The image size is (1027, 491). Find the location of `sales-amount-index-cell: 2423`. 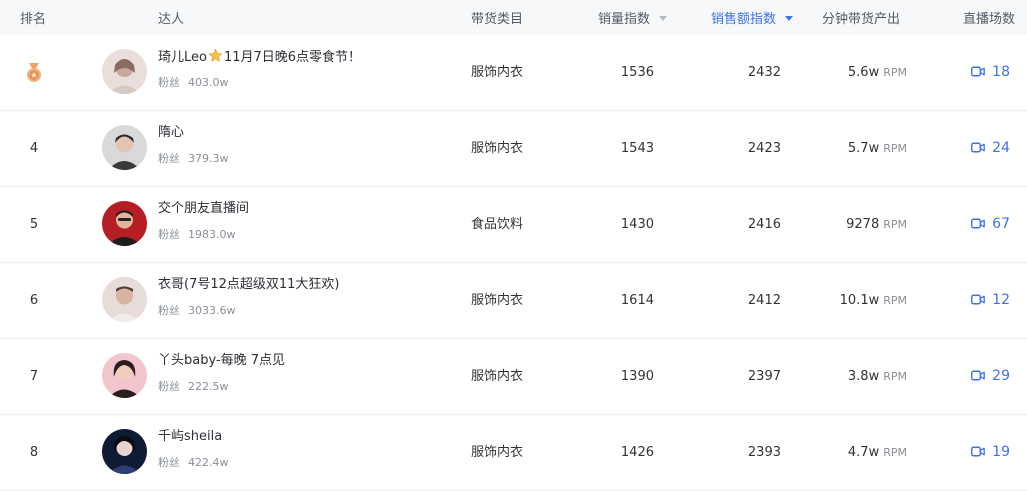

sales-amount-index-cell: 2423 is located at coordinates (764, 148).